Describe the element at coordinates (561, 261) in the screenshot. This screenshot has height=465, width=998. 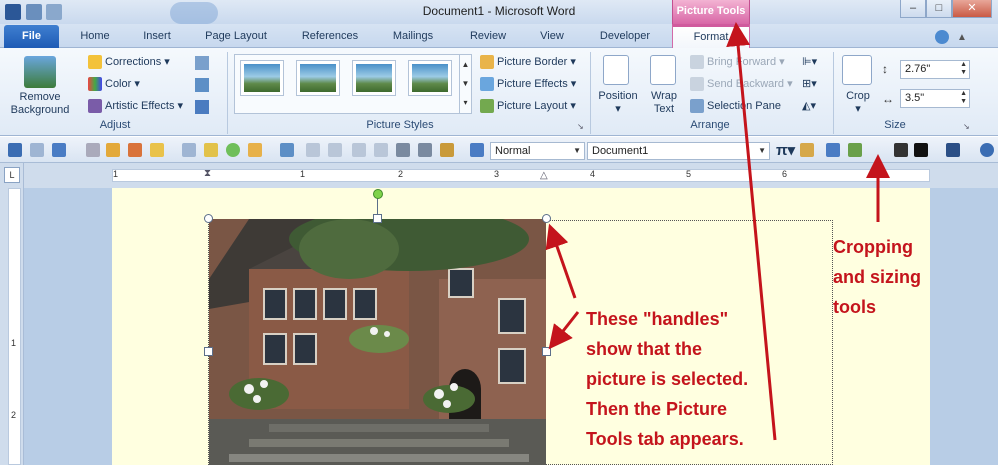
I see `arrow-to-top-right-handle` at that location.